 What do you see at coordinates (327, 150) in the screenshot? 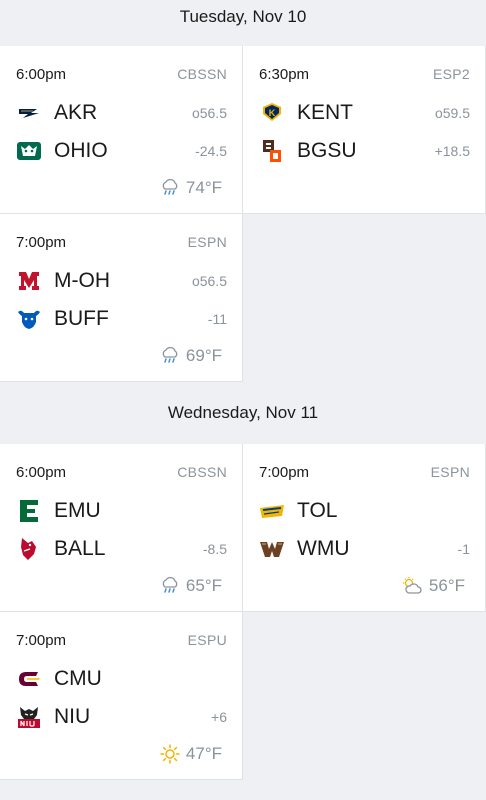
I see `team-abbr: BGSU` at bounding box center [327, 150].